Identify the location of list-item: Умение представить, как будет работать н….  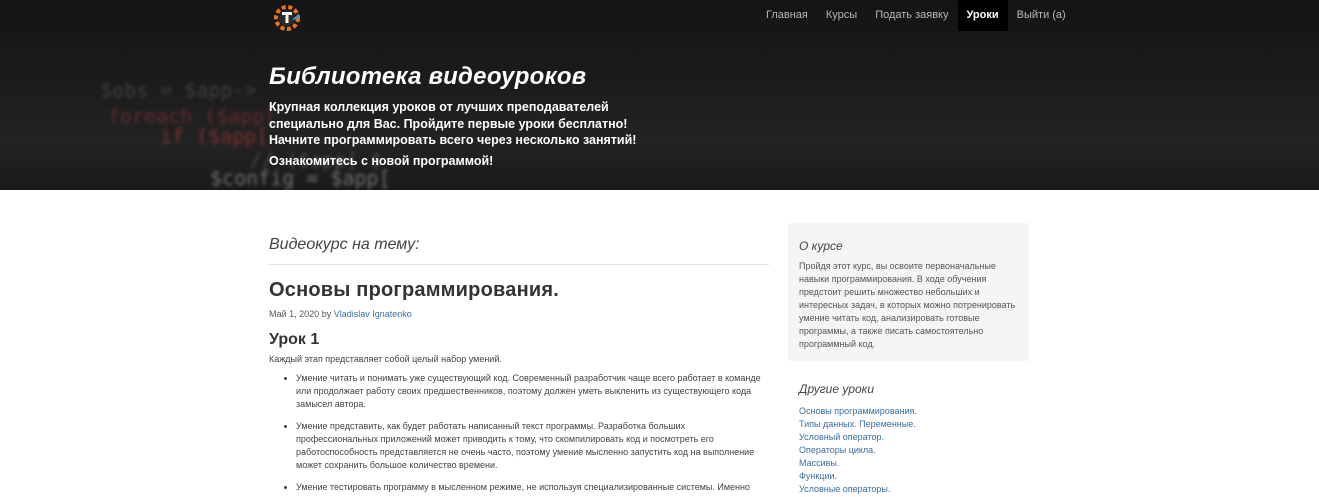
(532, 446).